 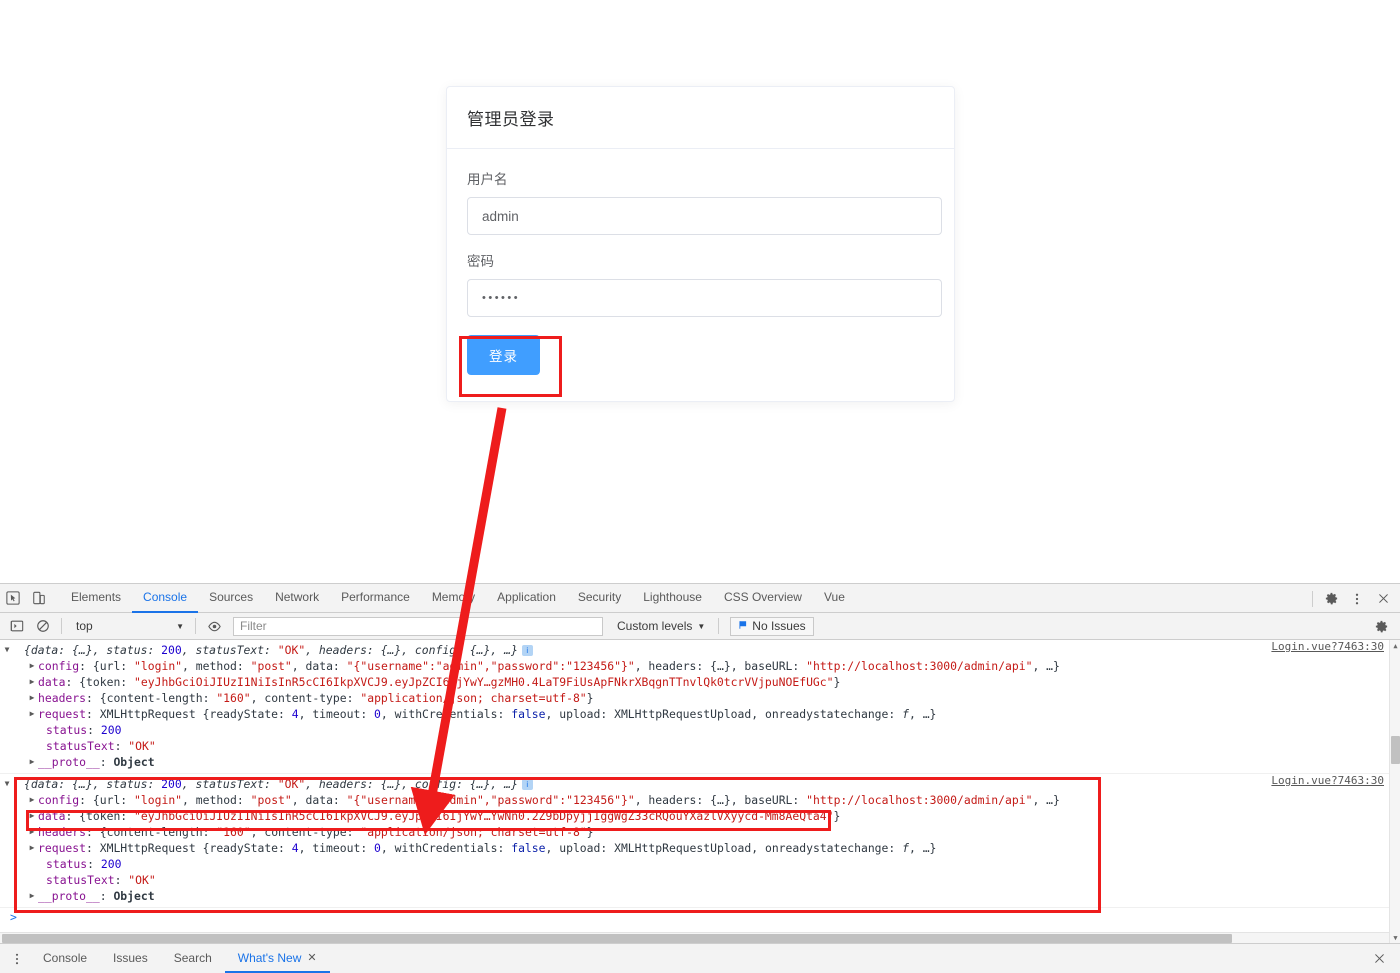 What do you see at coordinates (253, 626) in the screenshot?
I see `console-filter-placeholder: Filter` at bounding box center [253, 626].